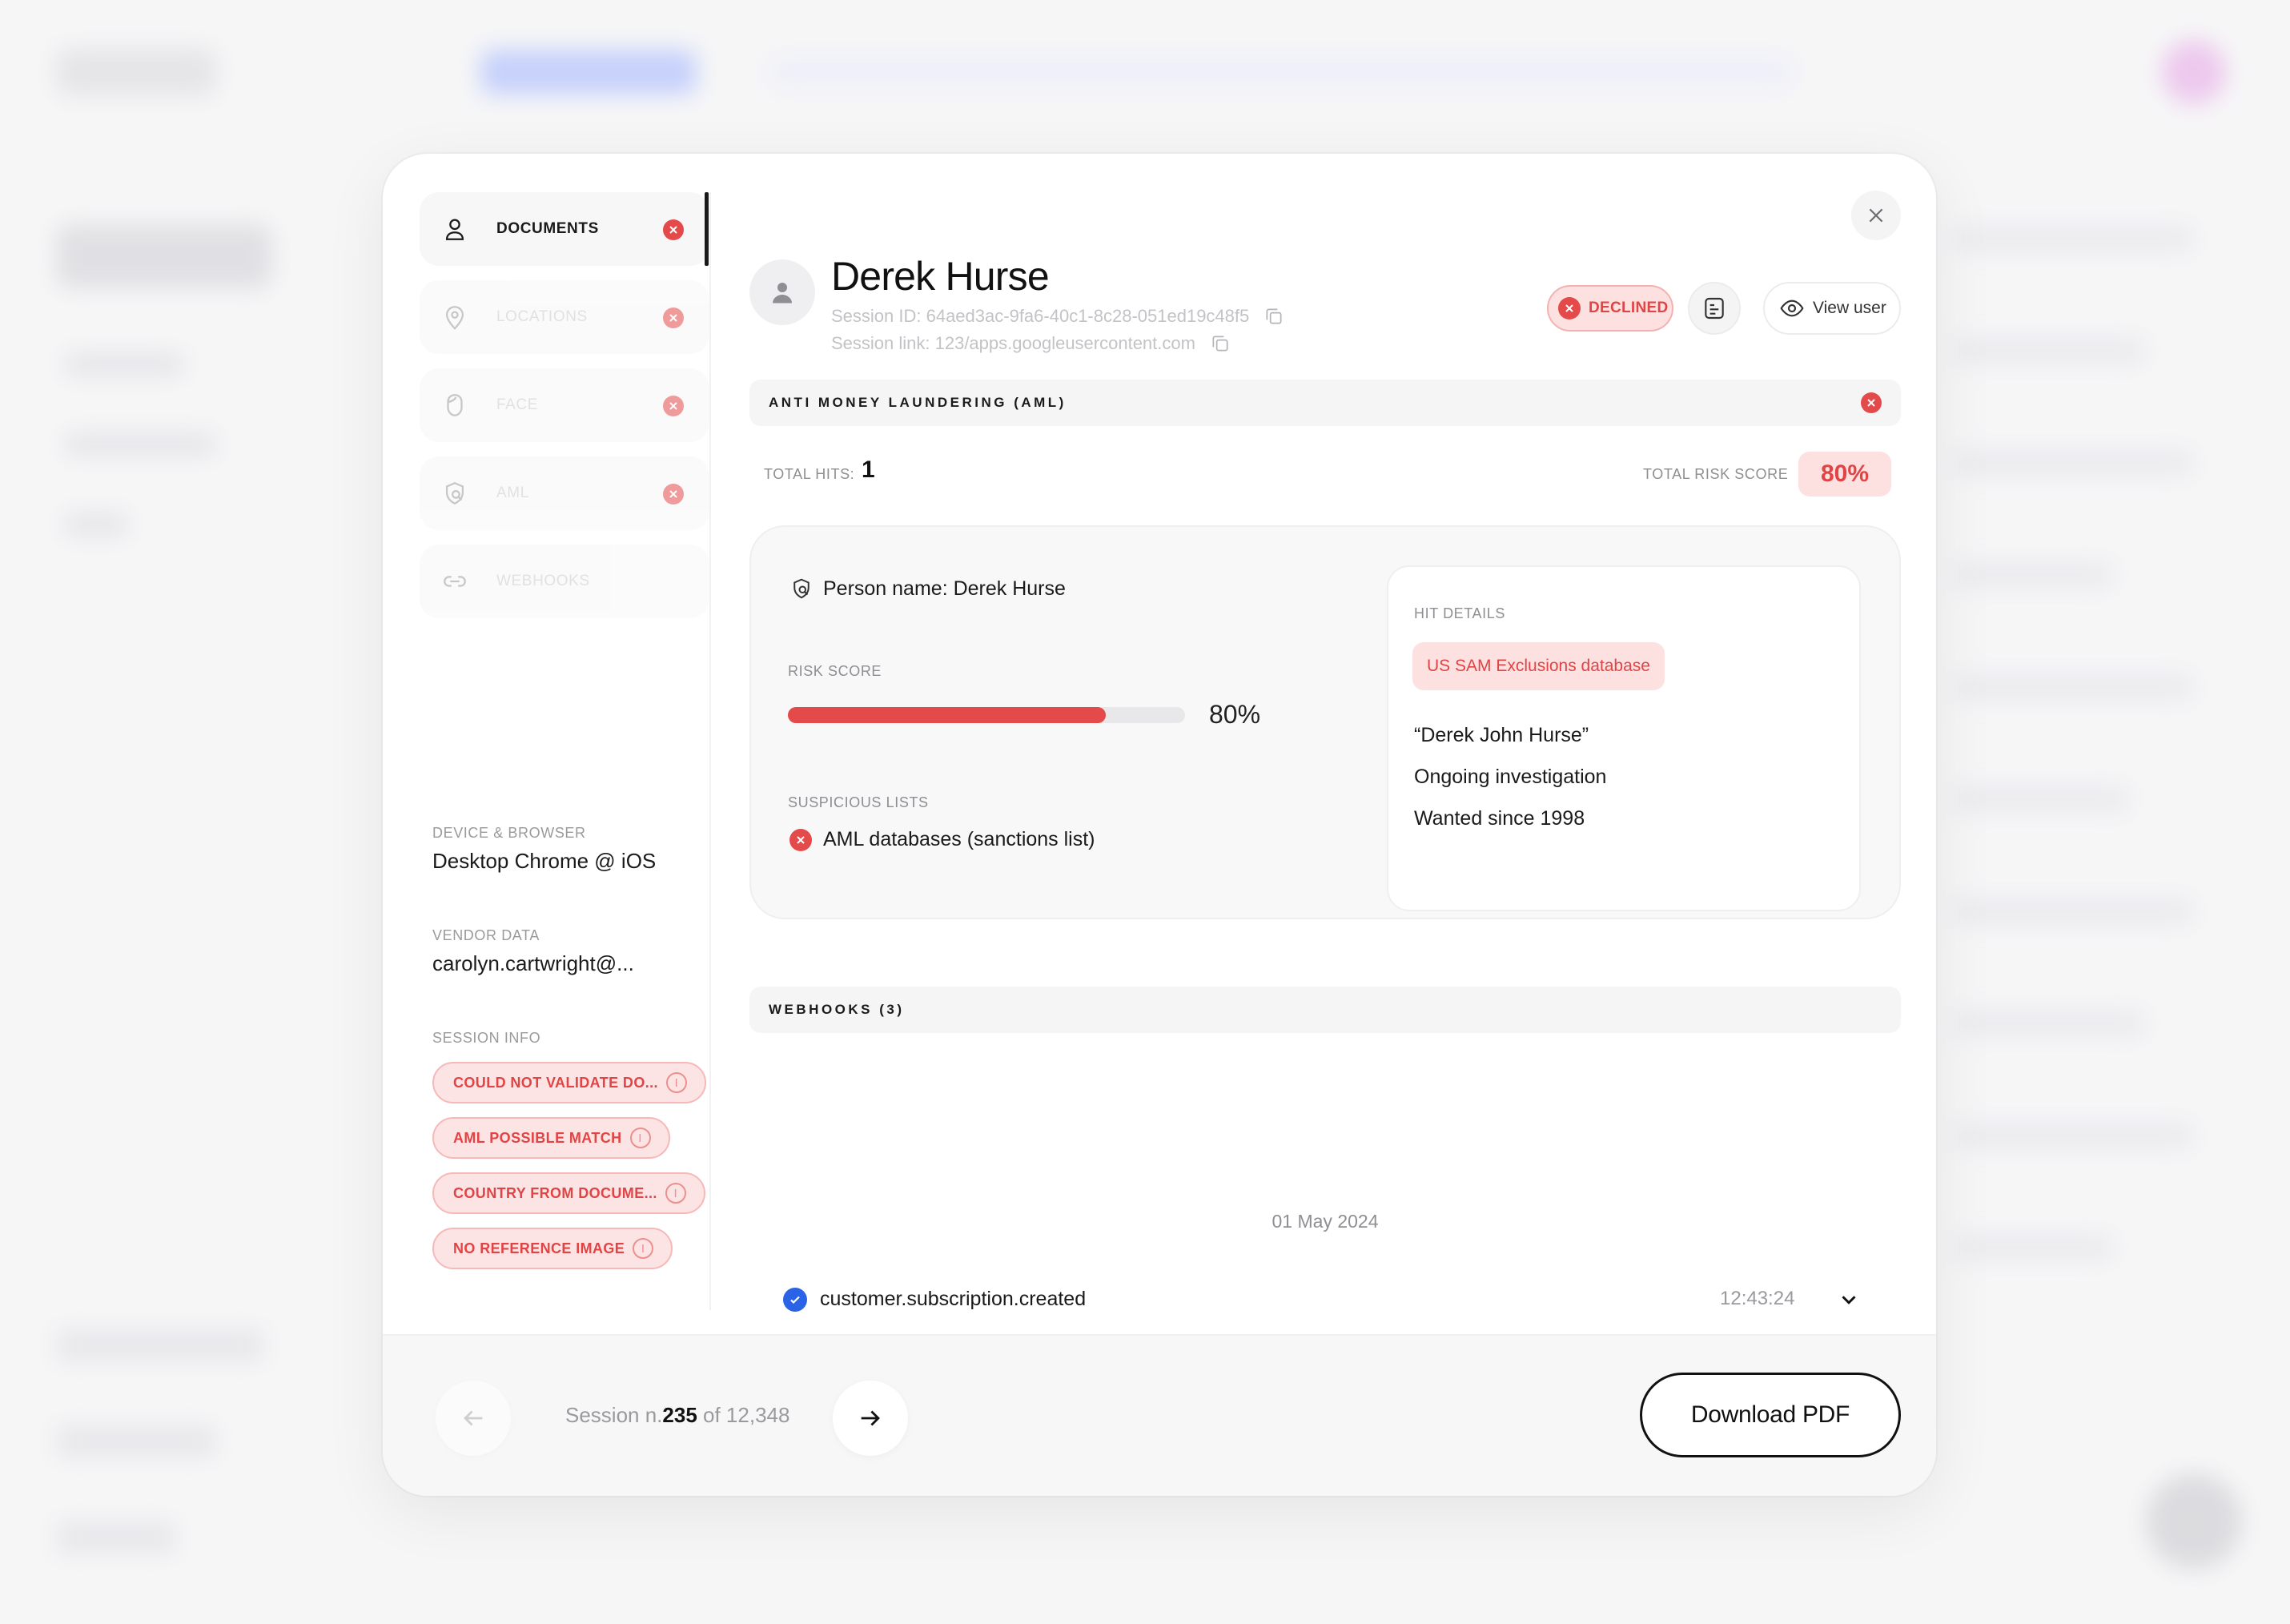 The width and height of the screenshot is (2290, 1624). What do you see at coordinates (1849, 1300) in the screenshot?
I see `chevron-down-icon` at bounding box center [1849, 1300].